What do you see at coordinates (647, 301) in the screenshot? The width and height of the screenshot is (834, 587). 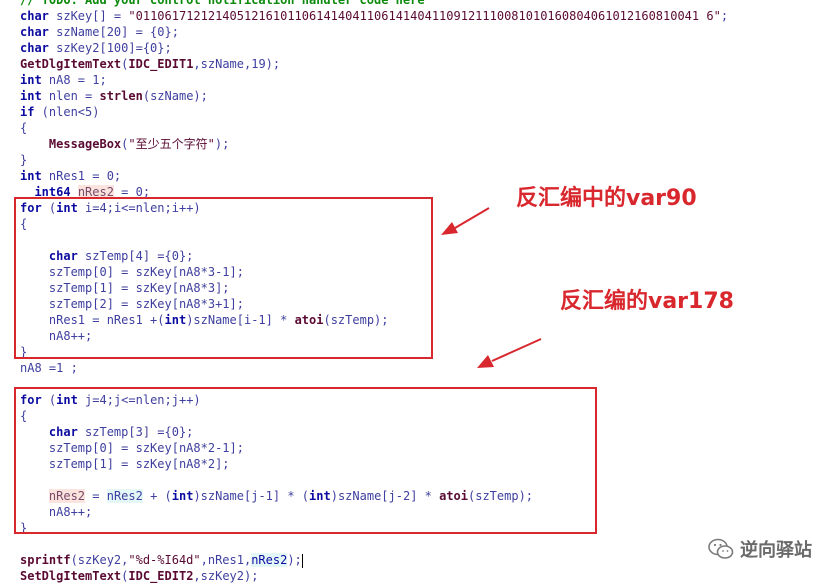 I see `annotation-var178: 反汇编的var178` at bounding box center [647, 301].